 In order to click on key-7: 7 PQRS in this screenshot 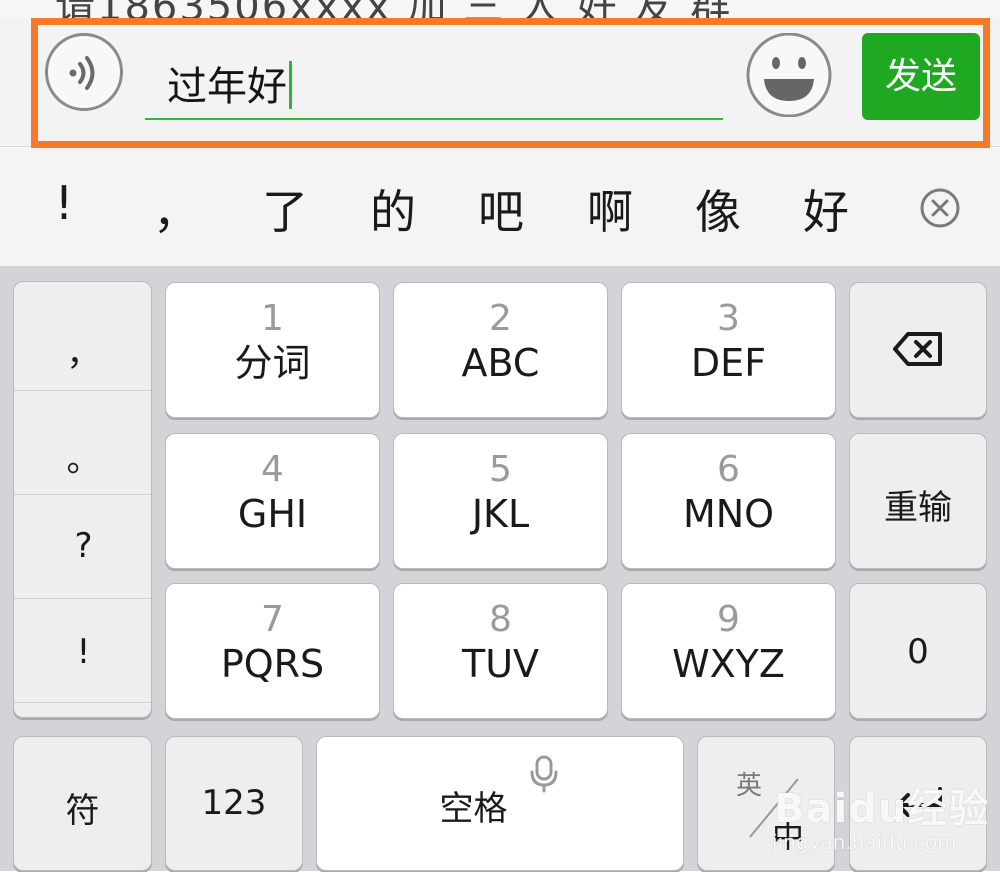, I will do `click(272, 651)`.